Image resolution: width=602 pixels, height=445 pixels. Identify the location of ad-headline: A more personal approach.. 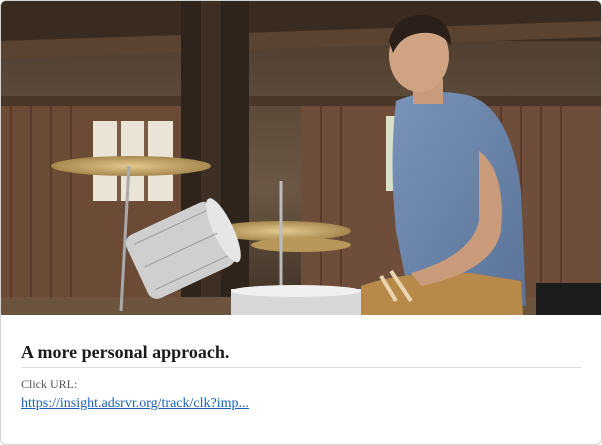
(301, 354).